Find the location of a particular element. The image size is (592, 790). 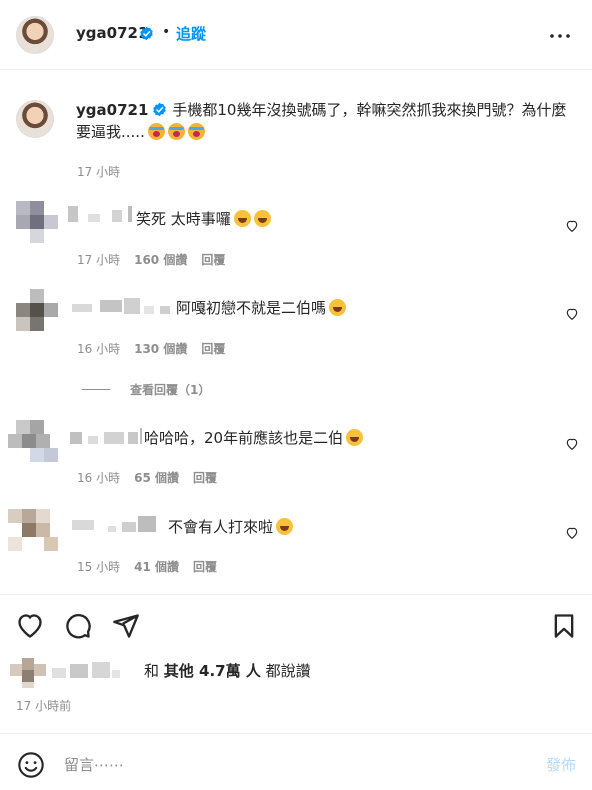

post-comment-button: 發佈 is located at coordinates (561, 764).